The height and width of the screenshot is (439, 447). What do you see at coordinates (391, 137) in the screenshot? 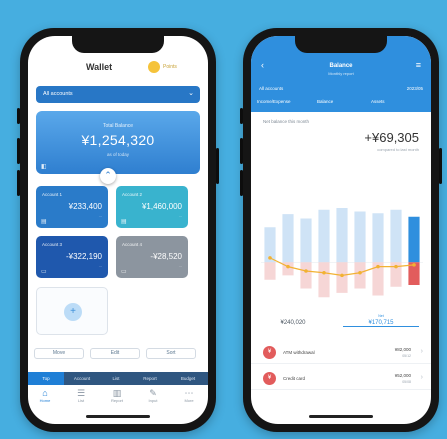
I see `balance-amount: +¥69,305` at bounding box center [391, 137].